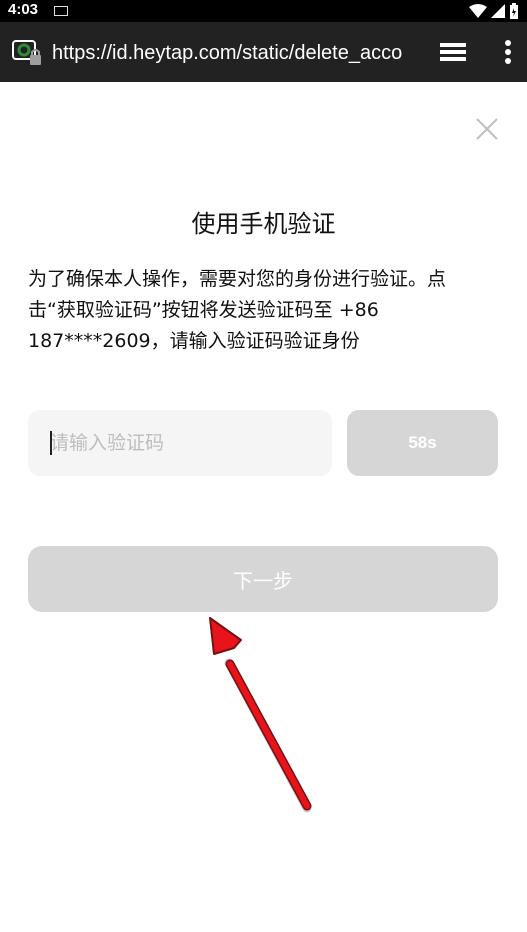  What do you see at coordinates (23, 9) in the screenshot?
I see `status-time: 4:03` at bounding box center [23, 9].